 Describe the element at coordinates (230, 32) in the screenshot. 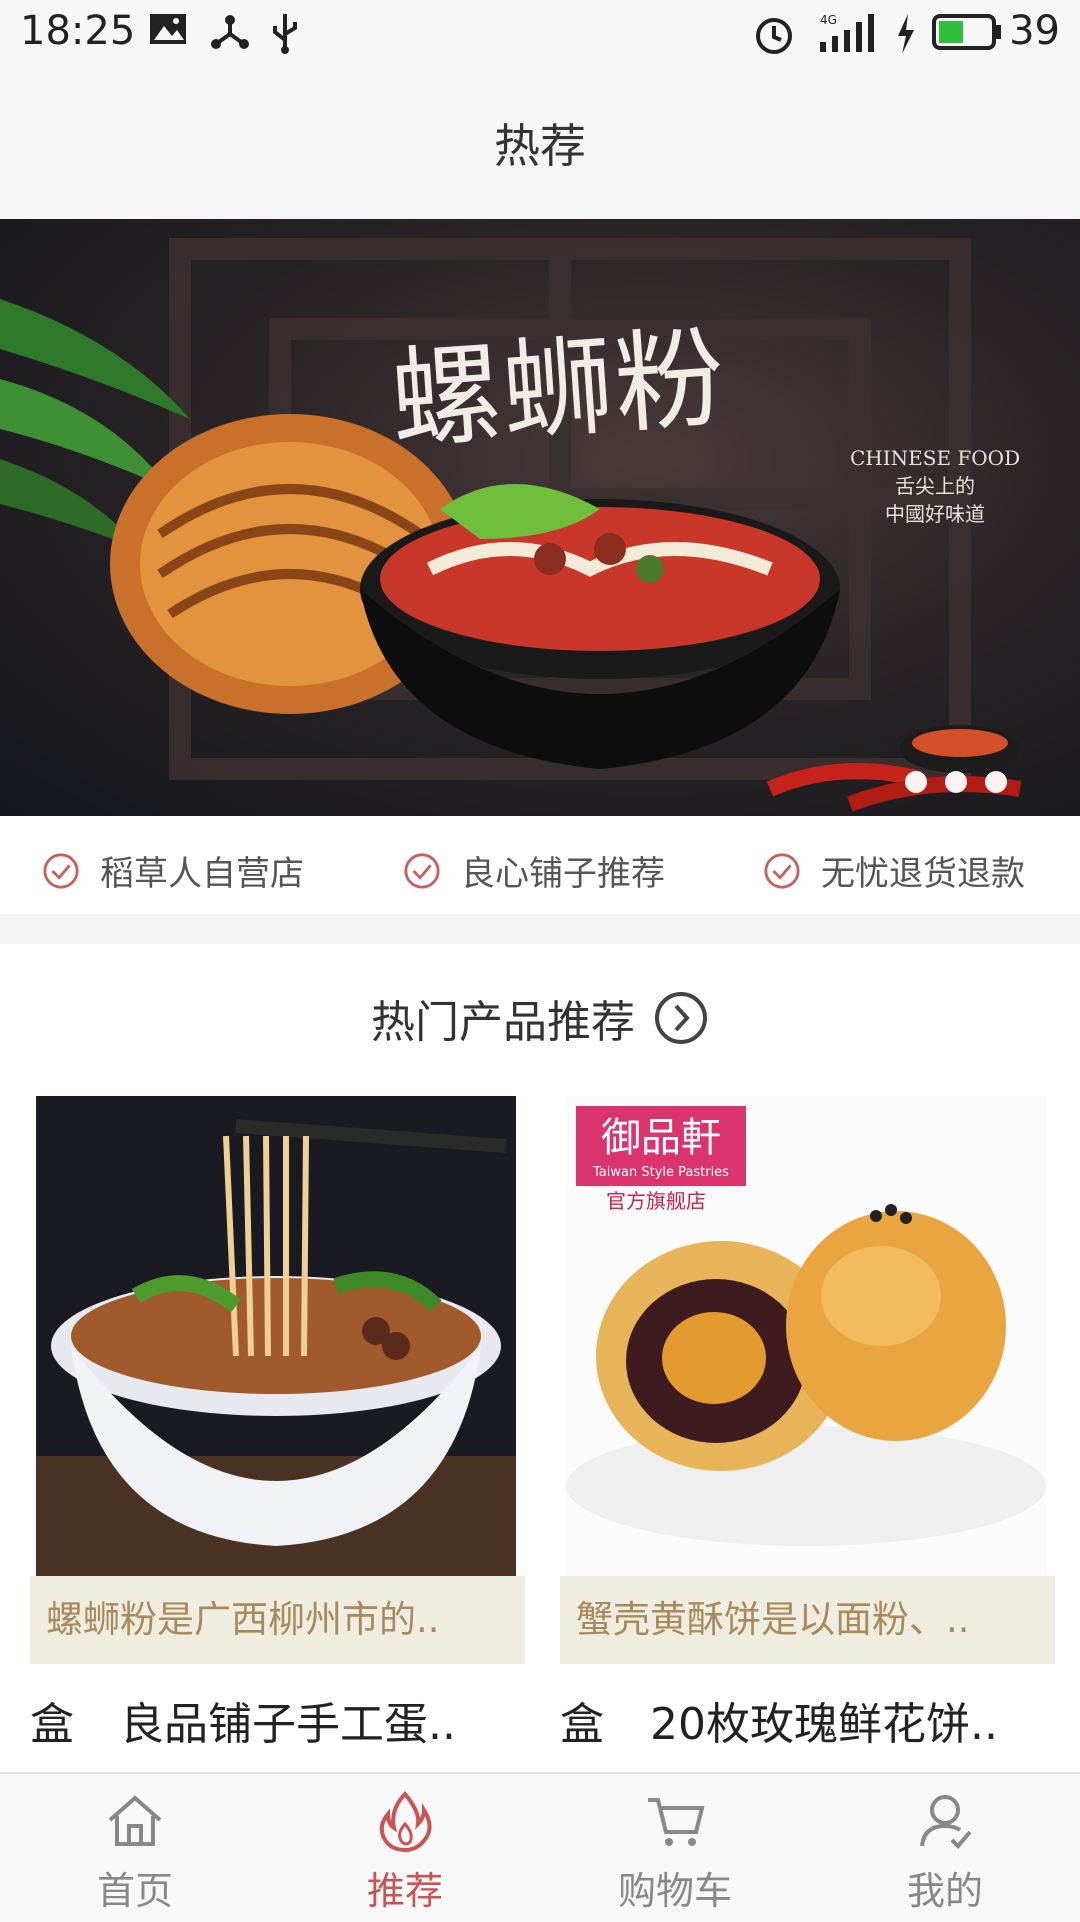

I see `share-network-icon` at that location.